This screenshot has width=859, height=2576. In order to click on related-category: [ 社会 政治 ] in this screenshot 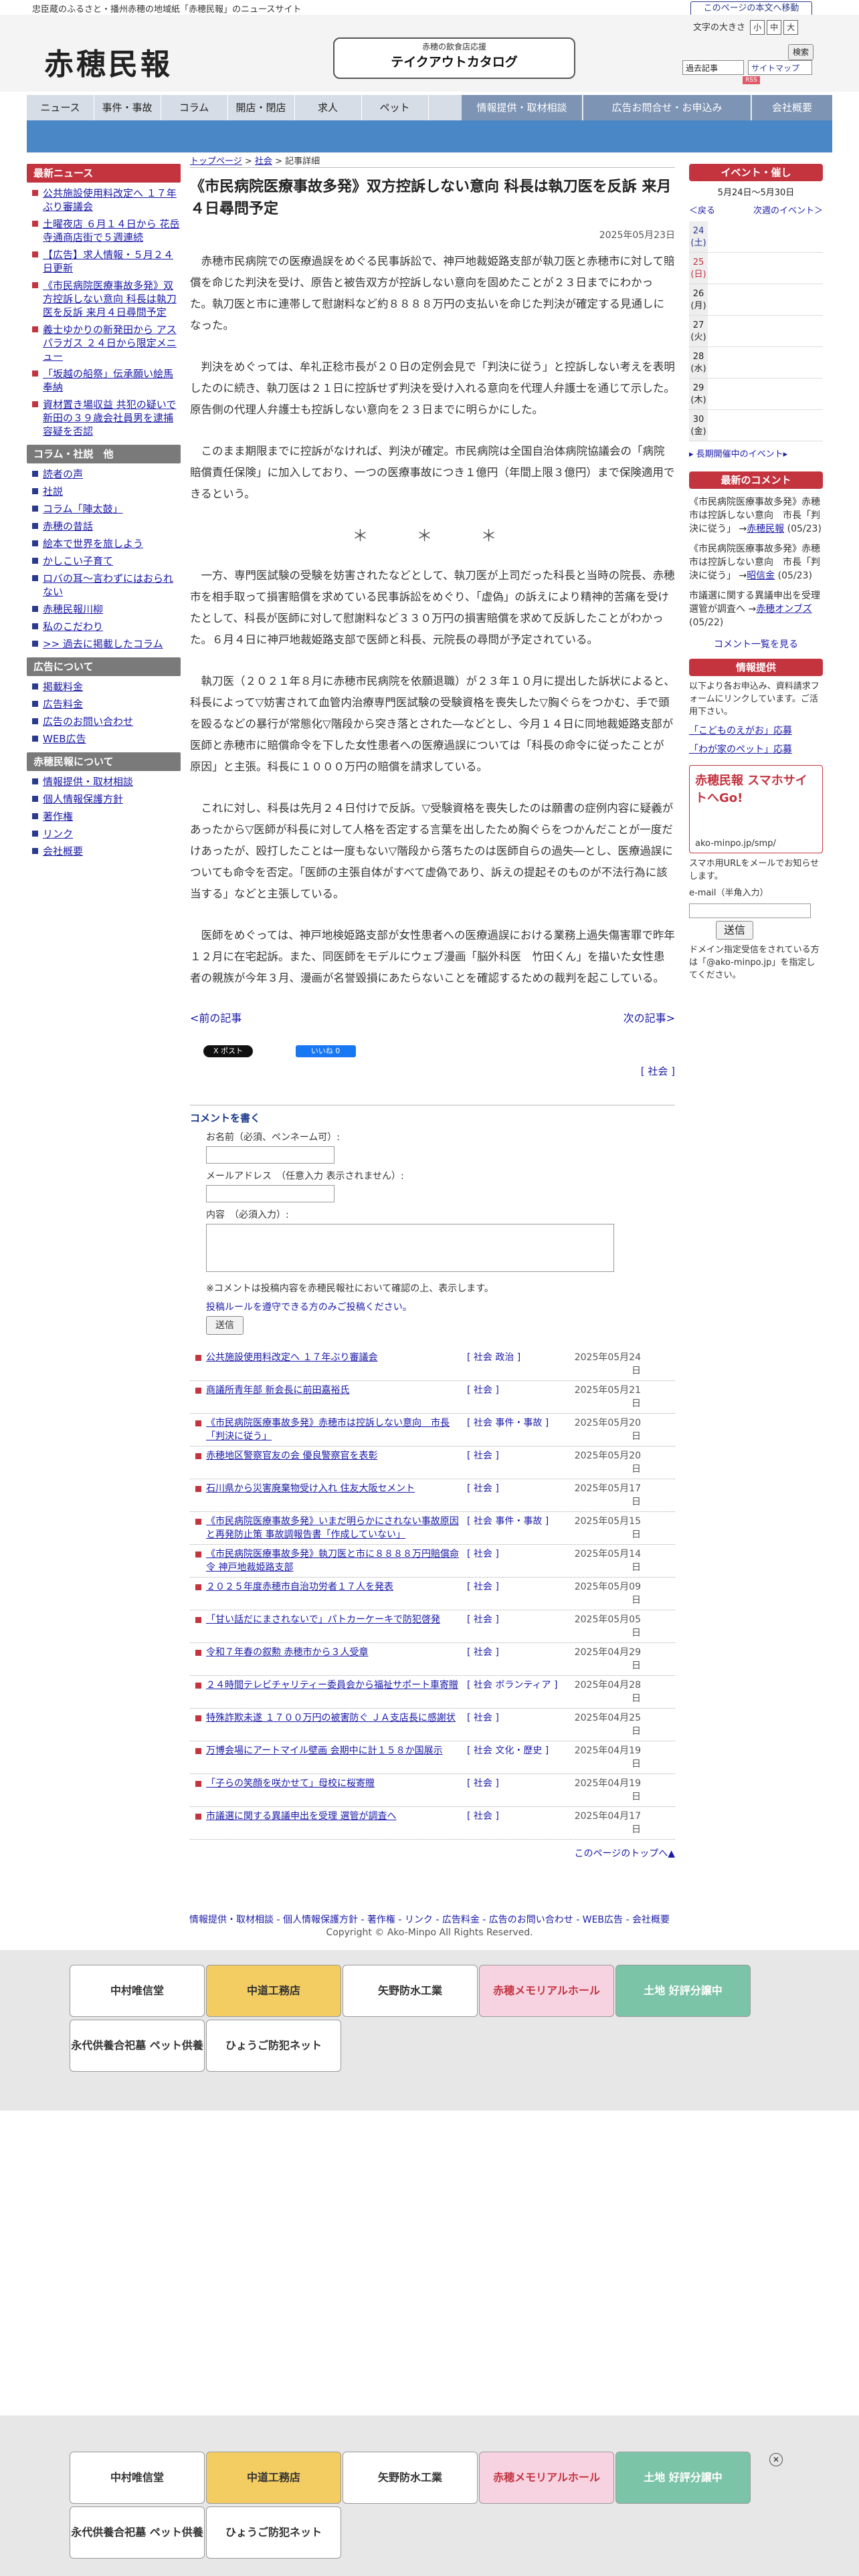, I will do `click(520, 1358)`.